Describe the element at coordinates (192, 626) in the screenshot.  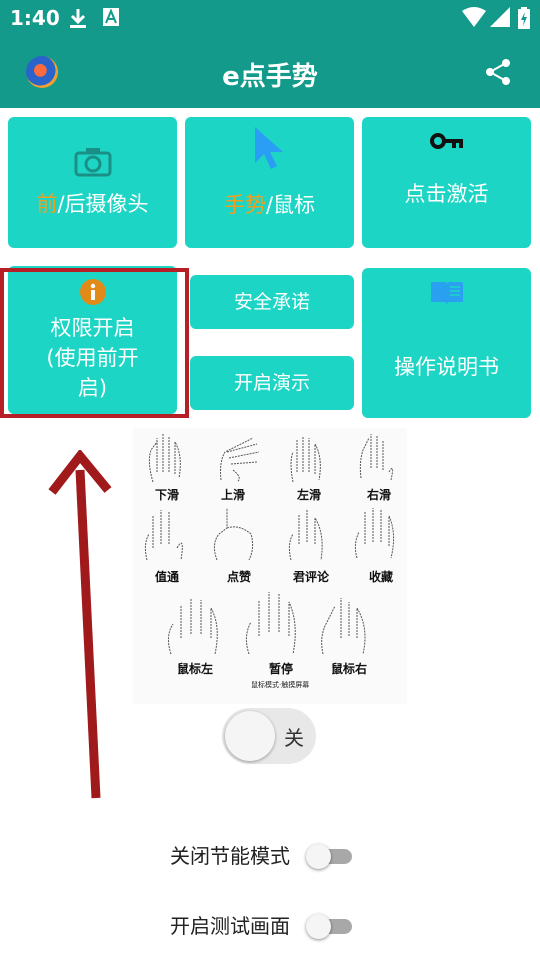
I see `hand-mouse-left-icon` at that location.